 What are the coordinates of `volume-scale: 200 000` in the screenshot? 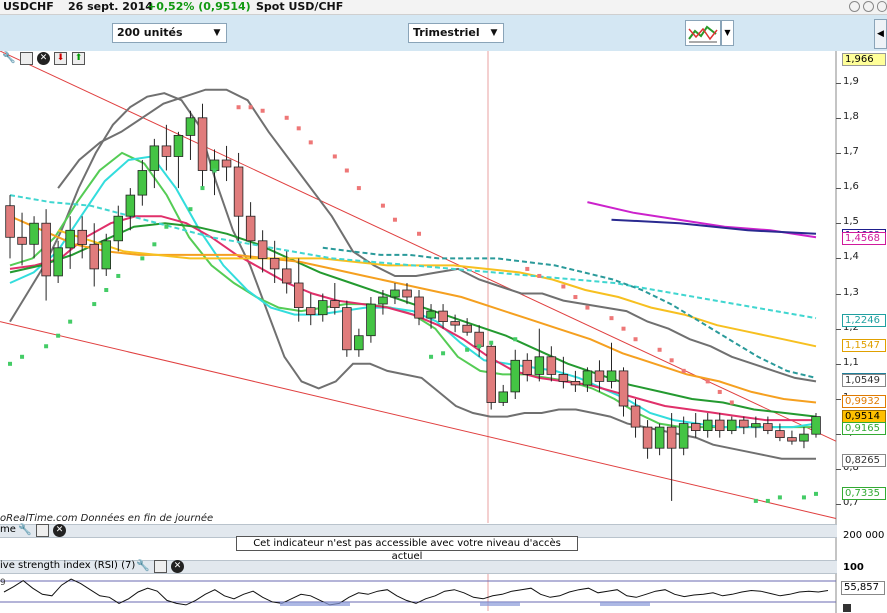 It's located at (864, 535).